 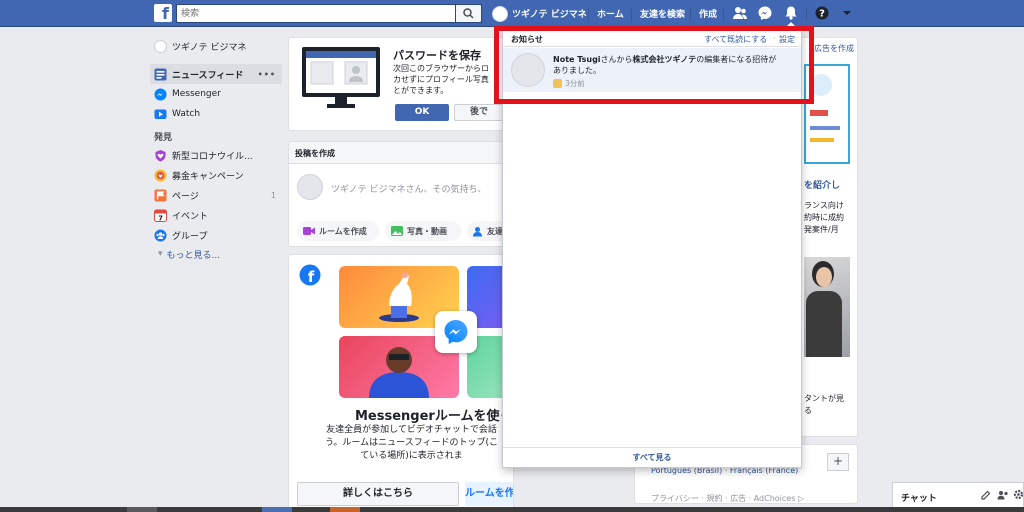 I want to click on chat-bar: チャット, so click(x=958, y=495).